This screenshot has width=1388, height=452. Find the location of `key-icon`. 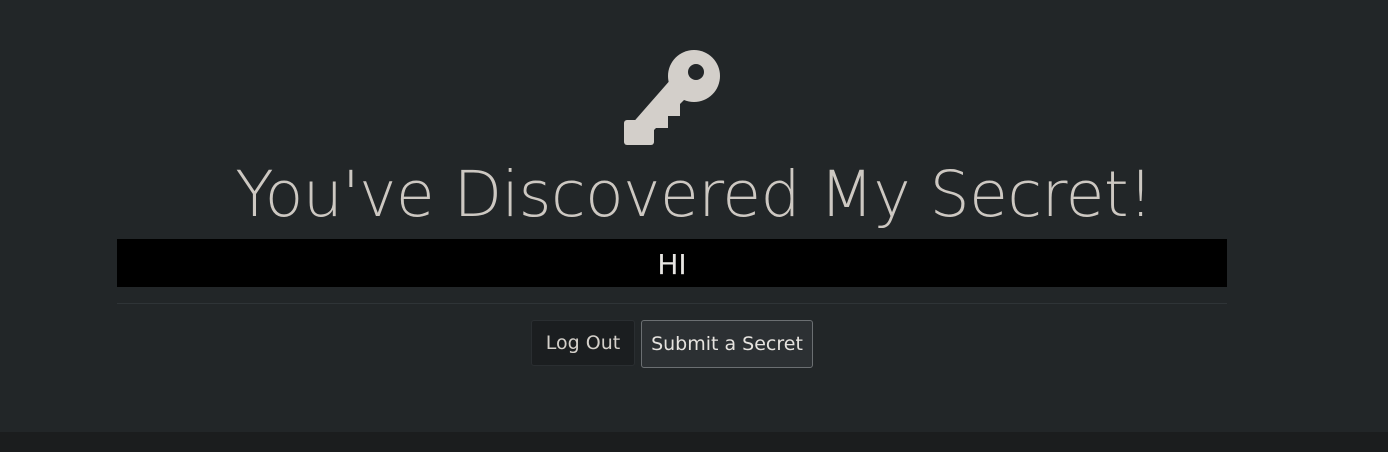

key-icon is located at coordinates (672, 97).